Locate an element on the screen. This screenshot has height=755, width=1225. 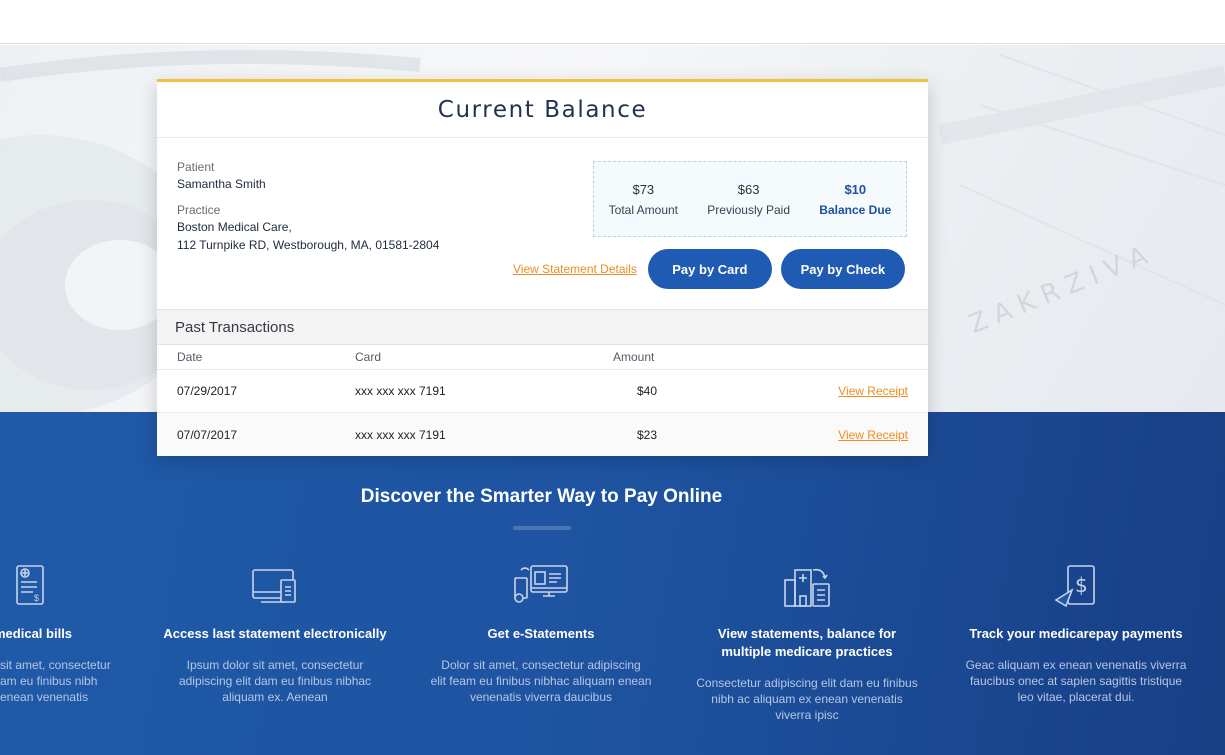
feature-description-line: adipiscing elit dam eu finibus nibhac is located at coordinates (275, 681).